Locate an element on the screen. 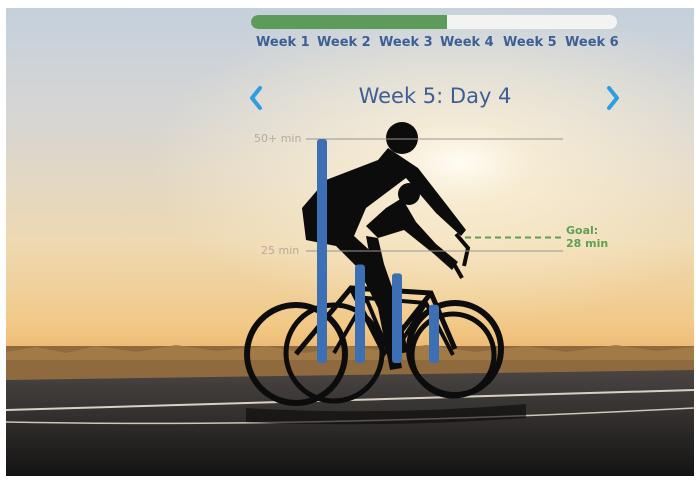  goal-value: 28 min is located at coordinates (587, 243).